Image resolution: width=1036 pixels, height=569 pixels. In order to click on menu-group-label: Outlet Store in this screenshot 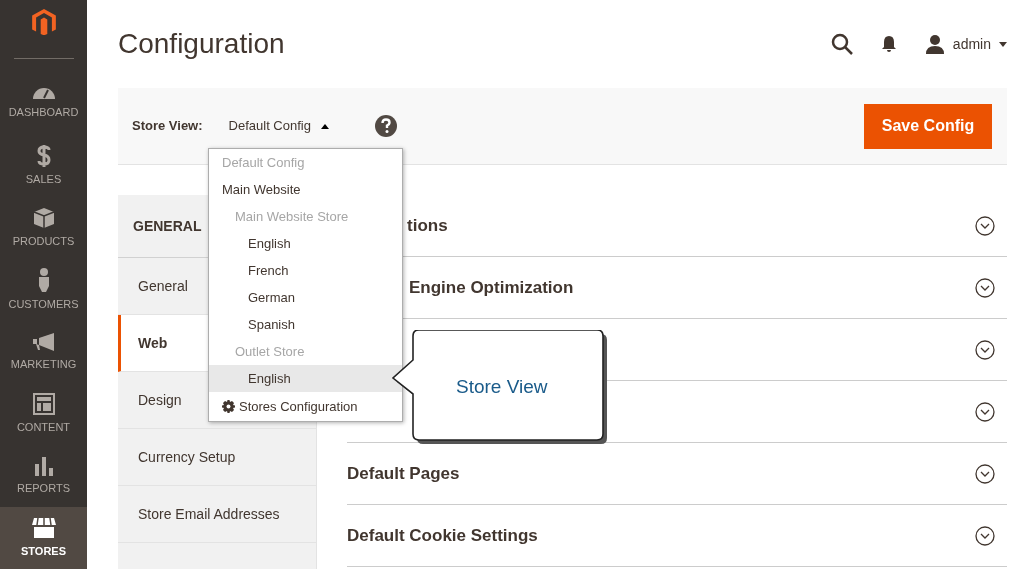, I will do `click(270, 351)`.